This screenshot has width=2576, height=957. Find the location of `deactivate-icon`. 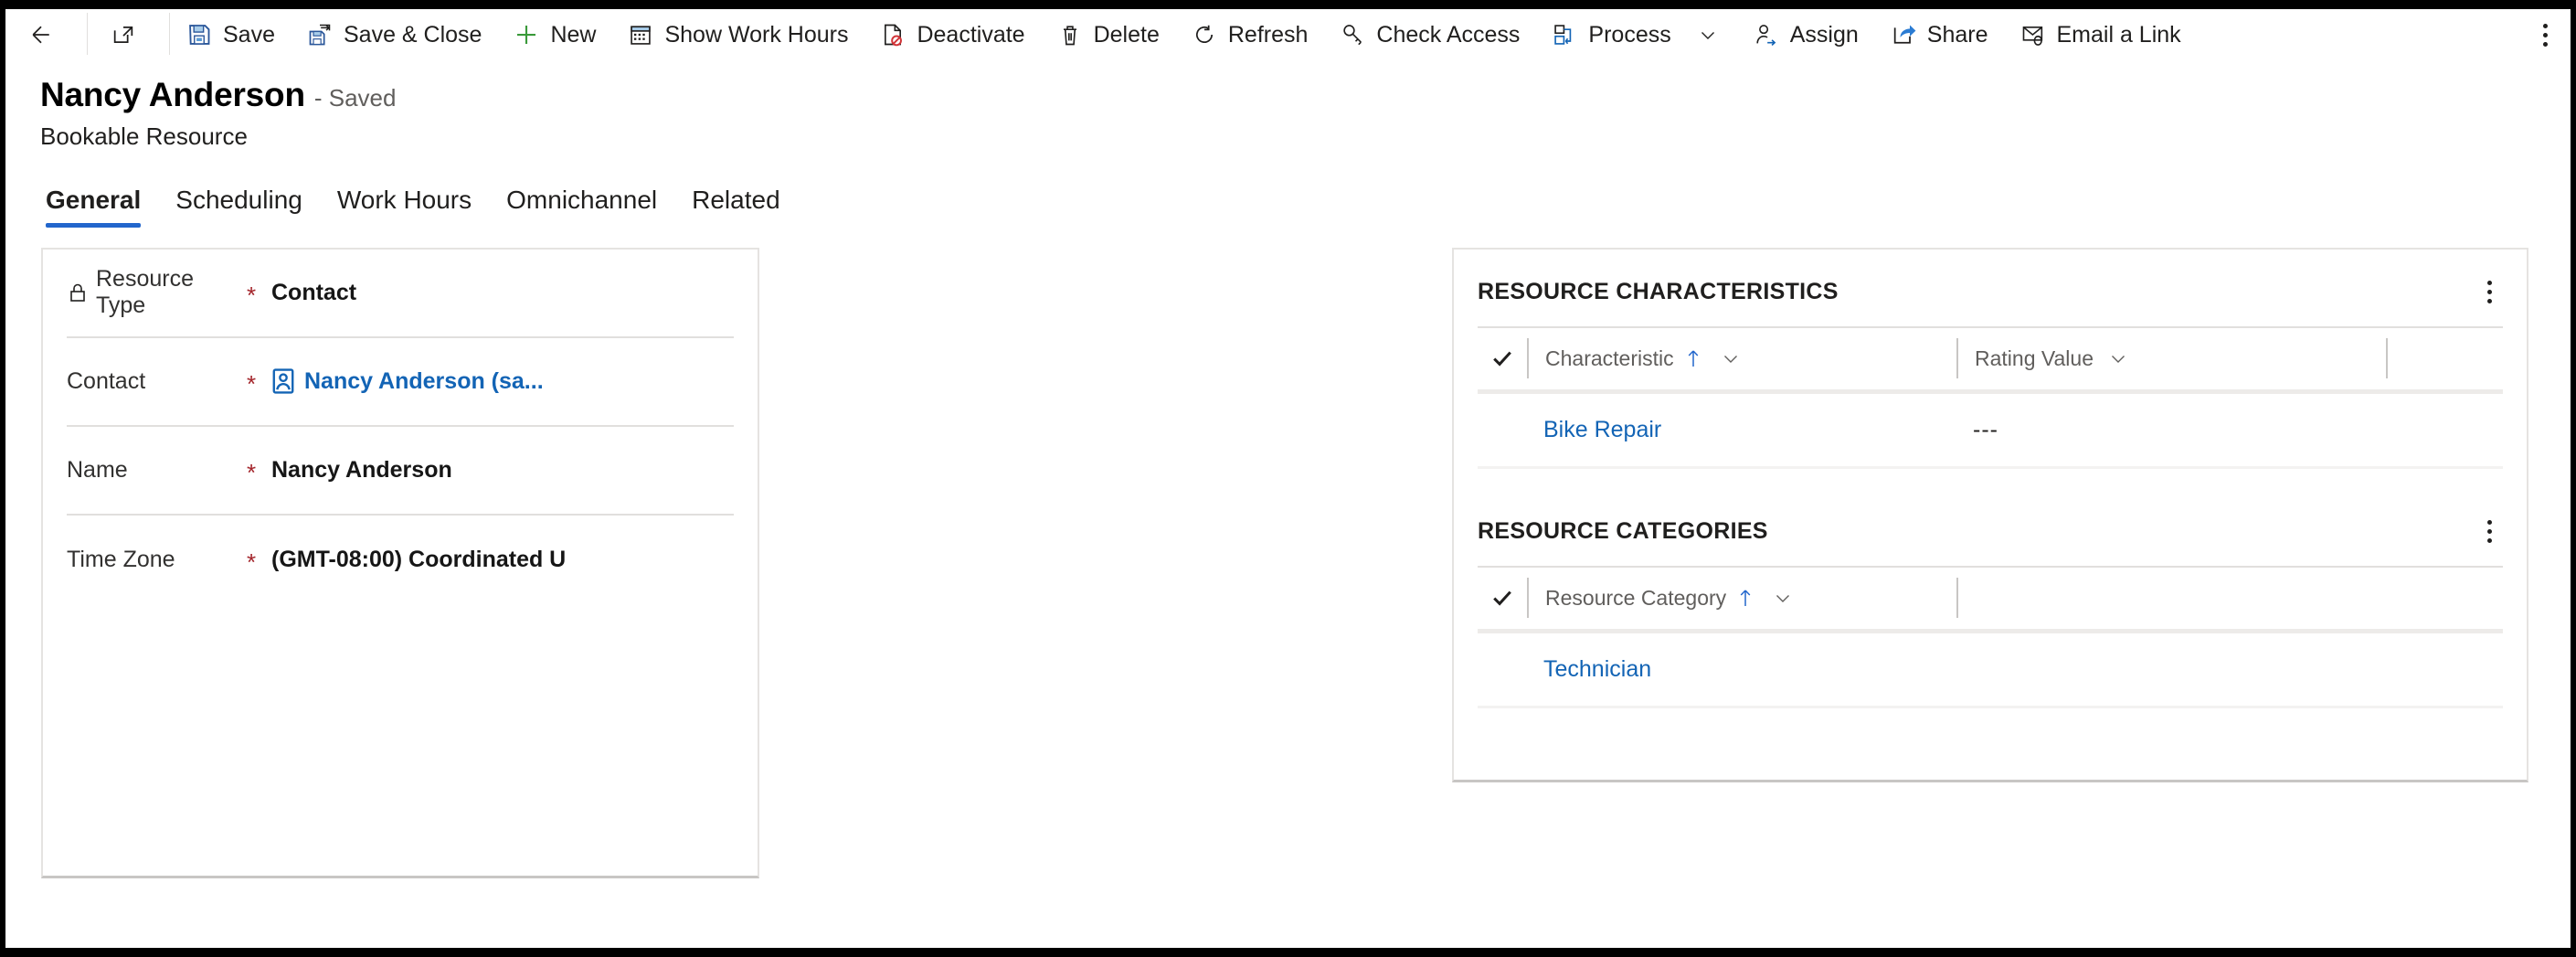

deactivate-icon is located at coordinates (892, 34).